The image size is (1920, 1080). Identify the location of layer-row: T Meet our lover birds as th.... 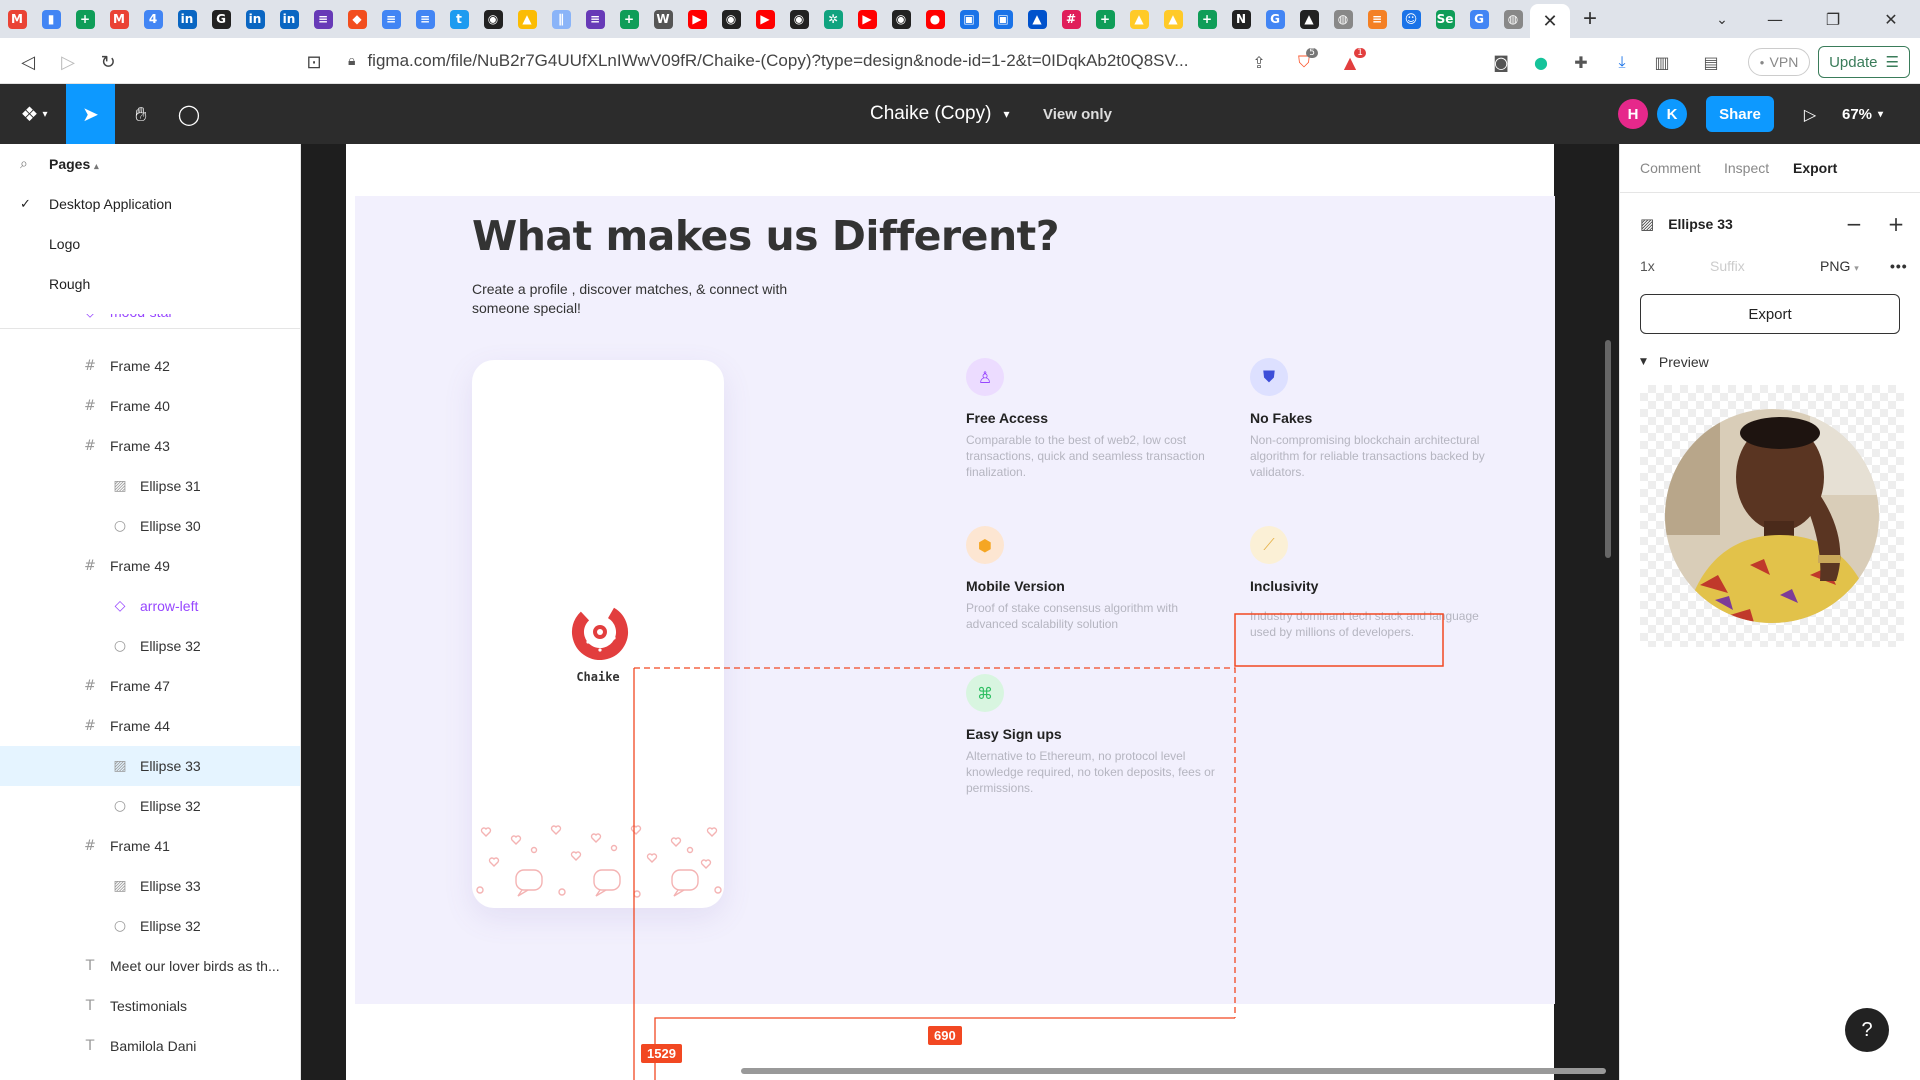
(150, 966).